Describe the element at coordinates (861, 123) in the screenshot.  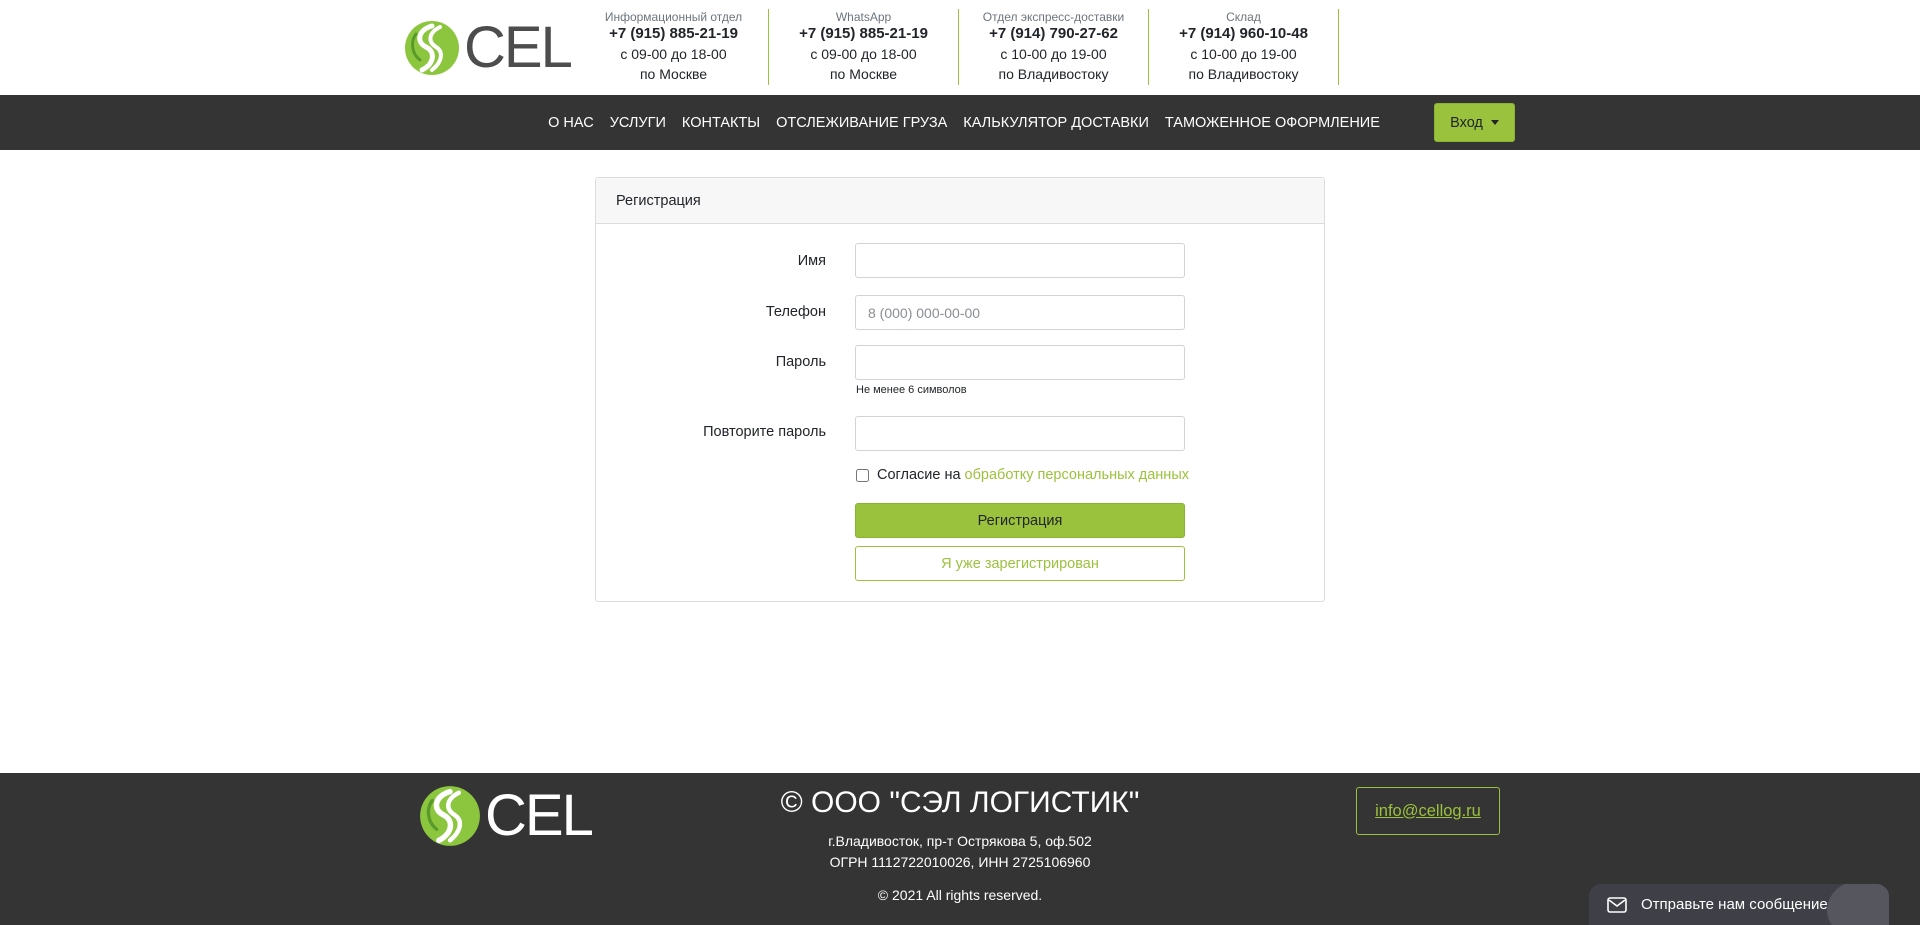
I see `nav-item-tracking: ОТСЛЕЖИВАНИЕ ГРУЗА` at that location.